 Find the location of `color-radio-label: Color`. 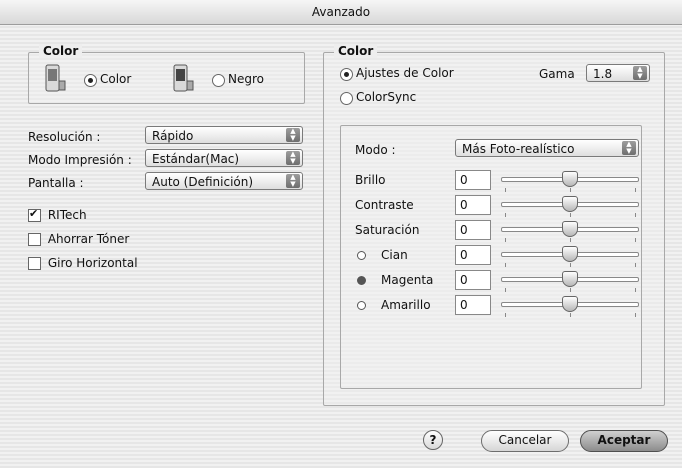

color-radio-label: Color is located at coordinates (116, 79).